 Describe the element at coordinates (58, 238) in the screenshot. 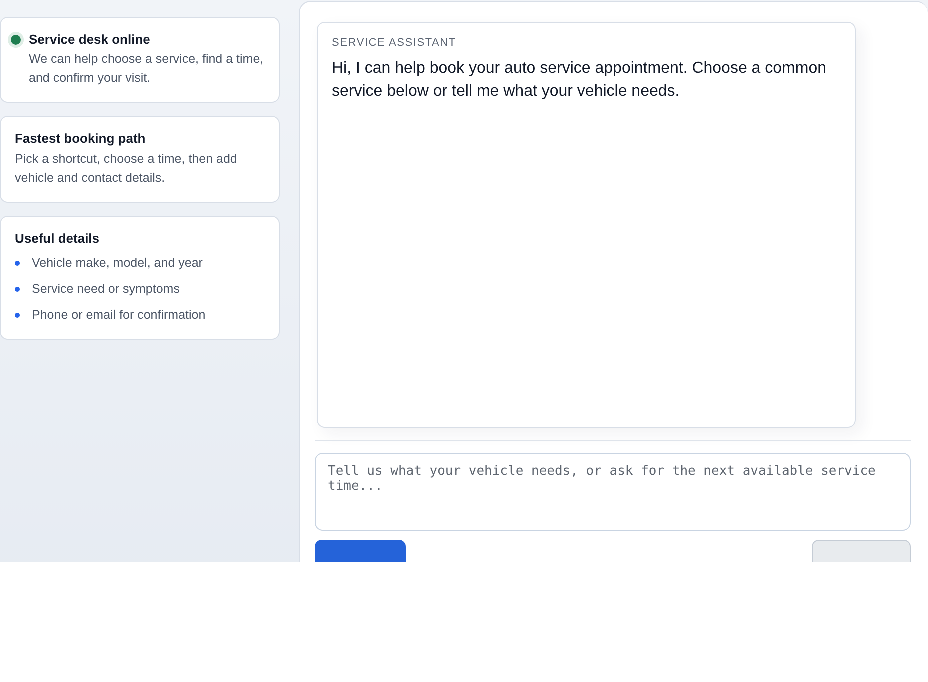

I see `card-title: Useful details` at that location.